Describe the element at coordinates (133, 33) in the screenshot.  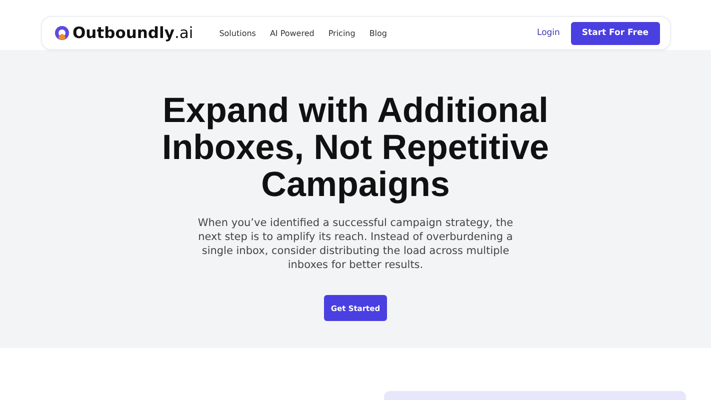
I see `brand-logo: Outboundly.ai` at that location.